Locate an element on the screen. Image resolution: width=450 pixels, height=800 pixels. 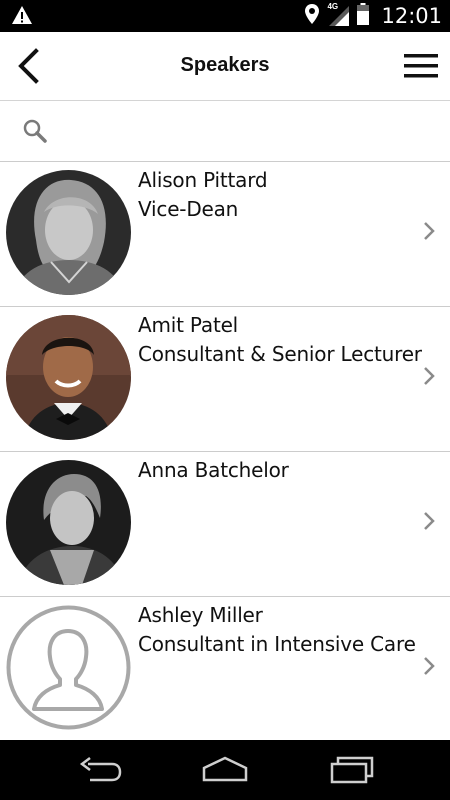
speaker-name: Amit Patel is located at coordinates (188, 325).